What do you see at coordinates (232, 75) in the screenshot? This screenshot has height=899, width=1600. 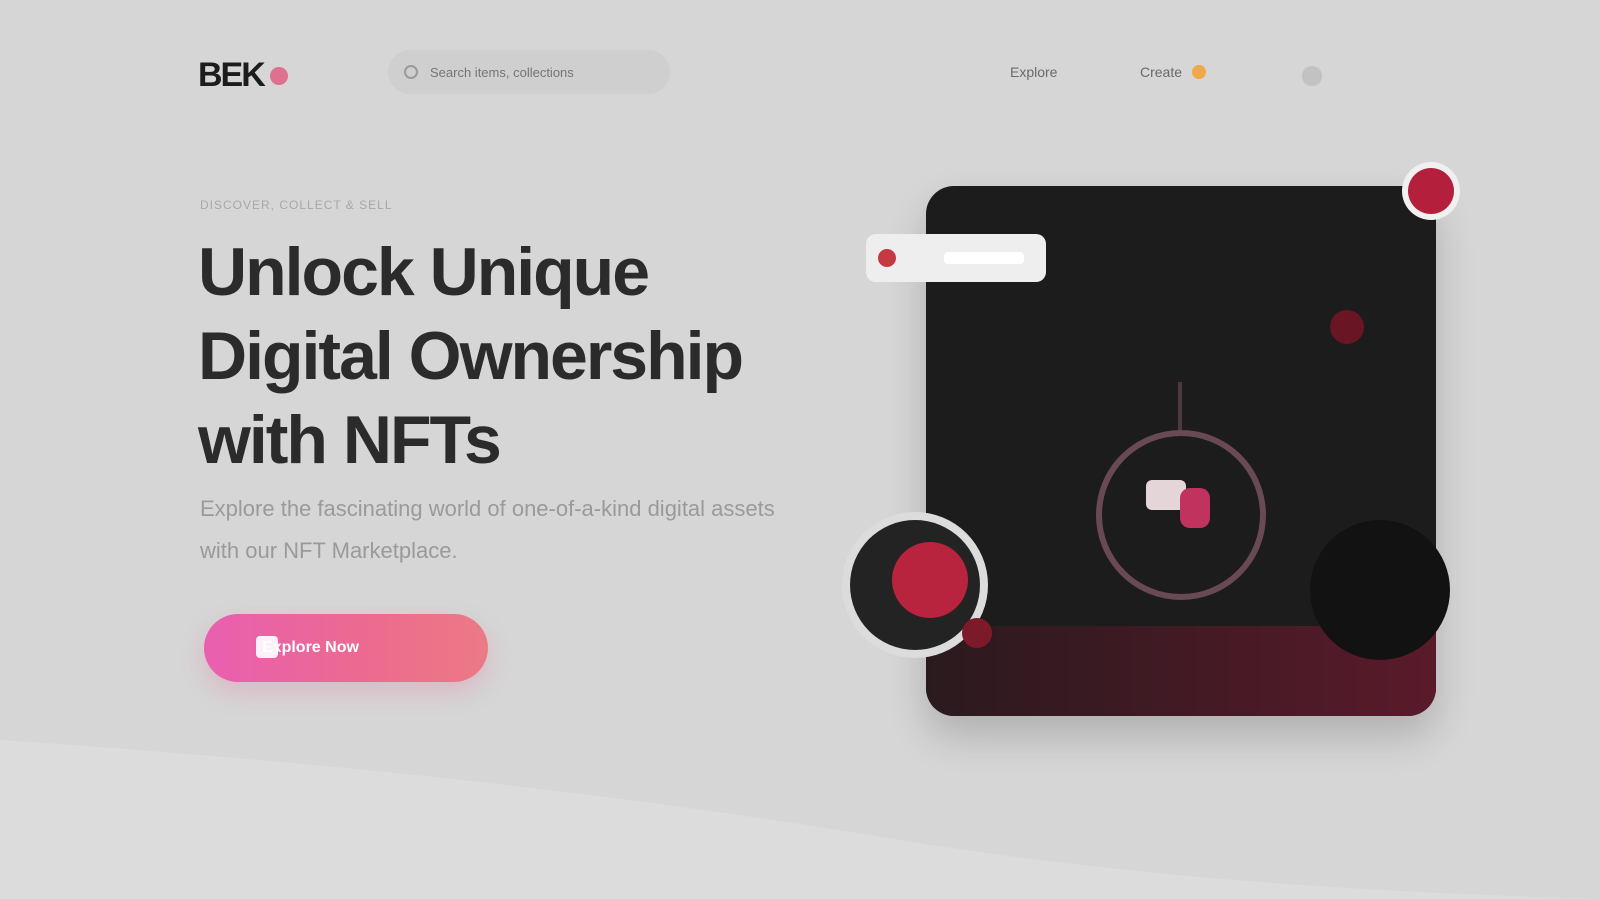 I see `logo-text: BEK` at bounding box center [232, 75].